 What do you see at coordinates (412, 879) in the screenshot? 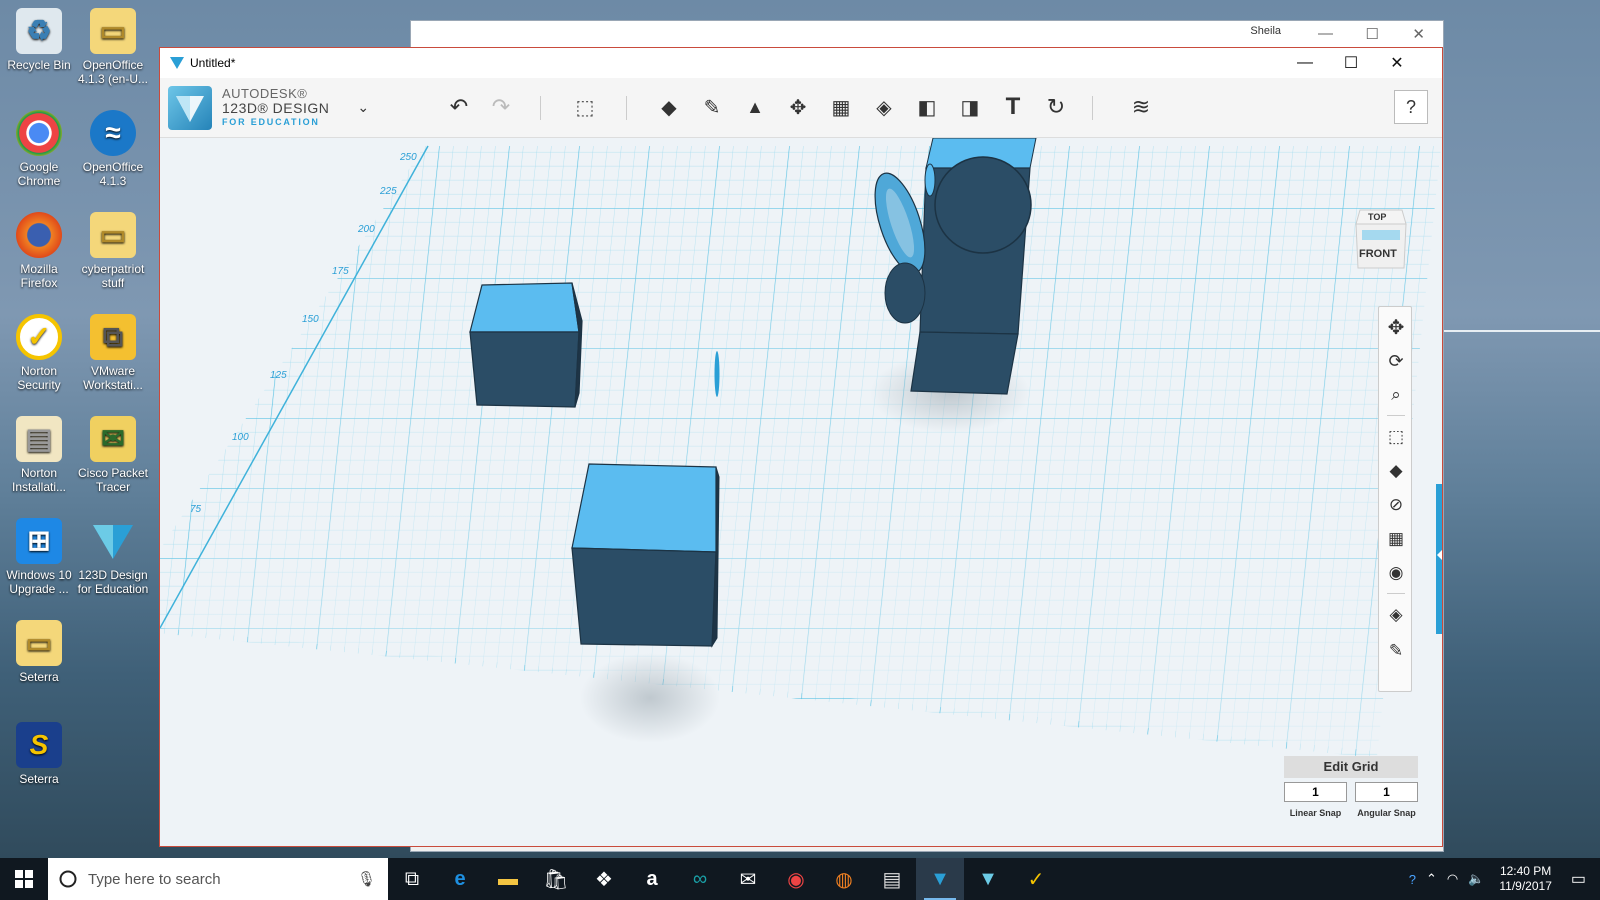
I see `task-view-icon: ⧉` at bounding box center [412, 879].